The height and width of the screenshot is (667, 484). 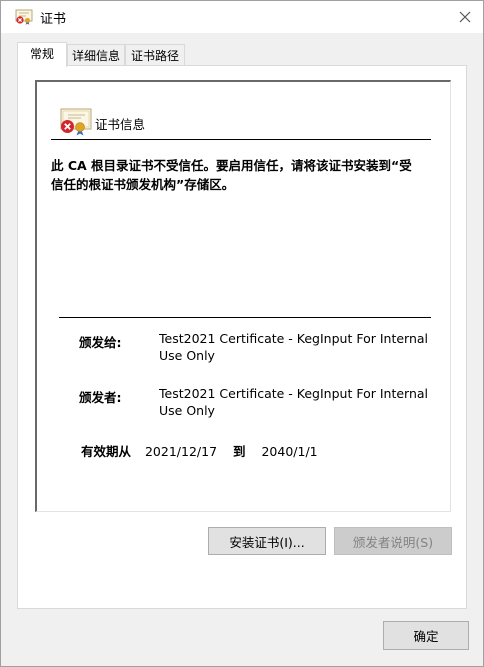 I want to click on valid-from-date: 2021/12/17, so click(x=181, y=451).